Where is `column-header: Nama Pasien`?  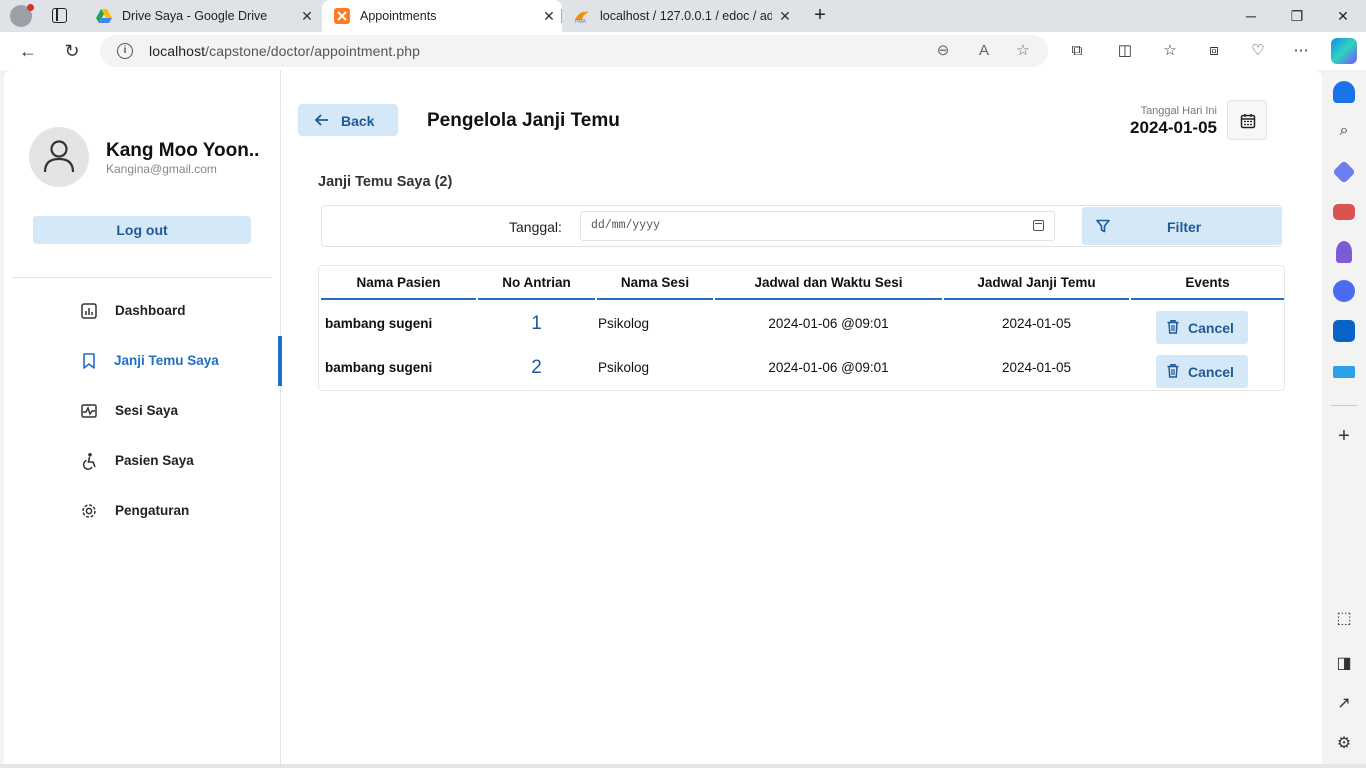
column-header: Nama Pasien is located at coordinates (398, 282).